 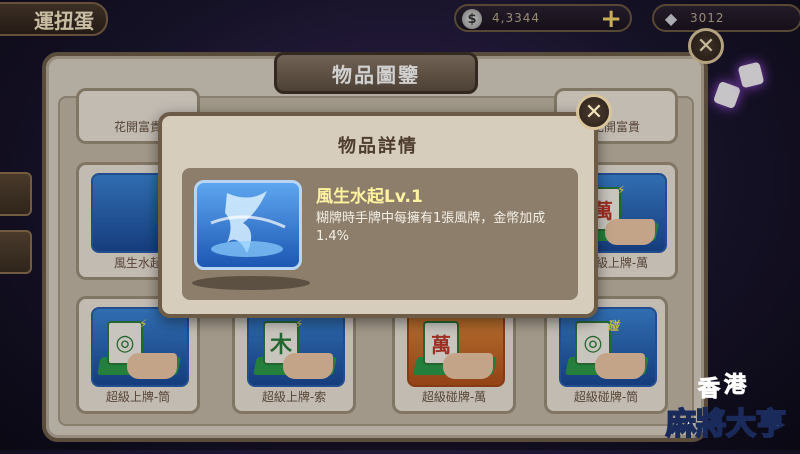 I want to click on popup-title: 物品詳情, so click(x=378, y=146).